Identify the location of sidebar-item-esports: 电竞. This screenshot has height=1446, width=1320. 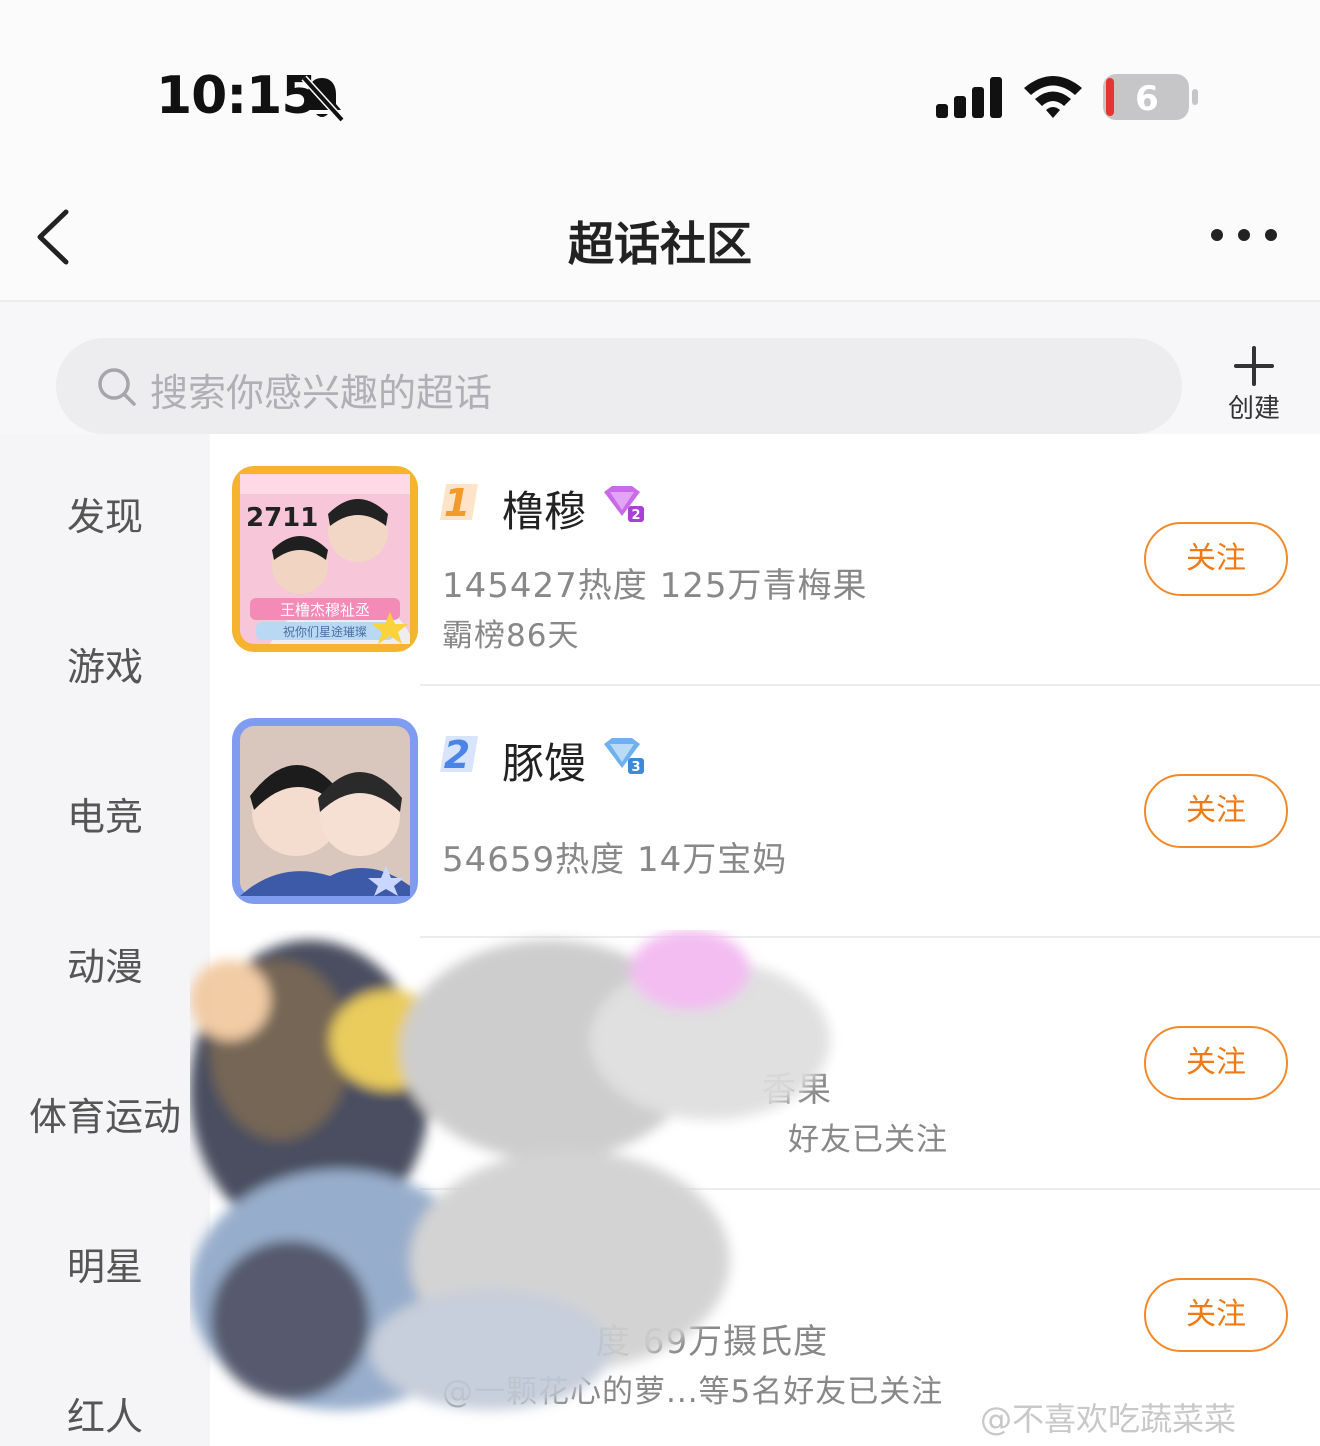
(105, 813).